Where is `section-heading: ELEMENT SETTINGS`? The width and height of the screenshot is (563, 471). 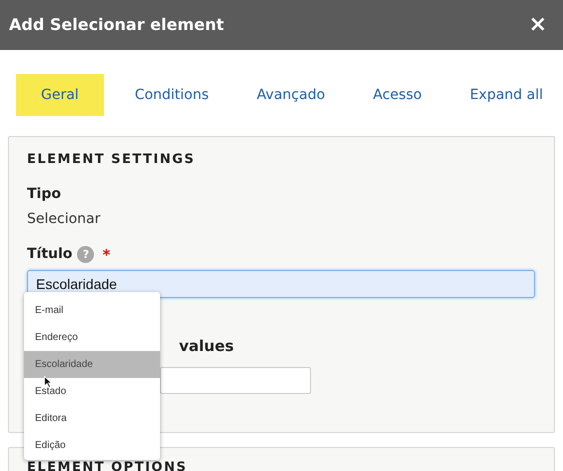
section-heading: ELEMENT SETTINGS is located at coordinates (111, 160).